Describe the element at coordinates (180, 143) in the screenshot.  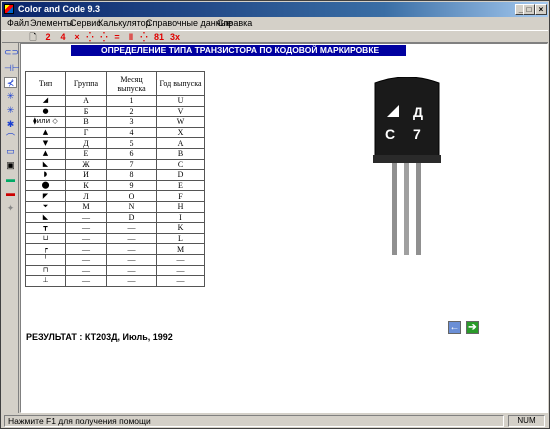
I see `cell-year: A` at that location.